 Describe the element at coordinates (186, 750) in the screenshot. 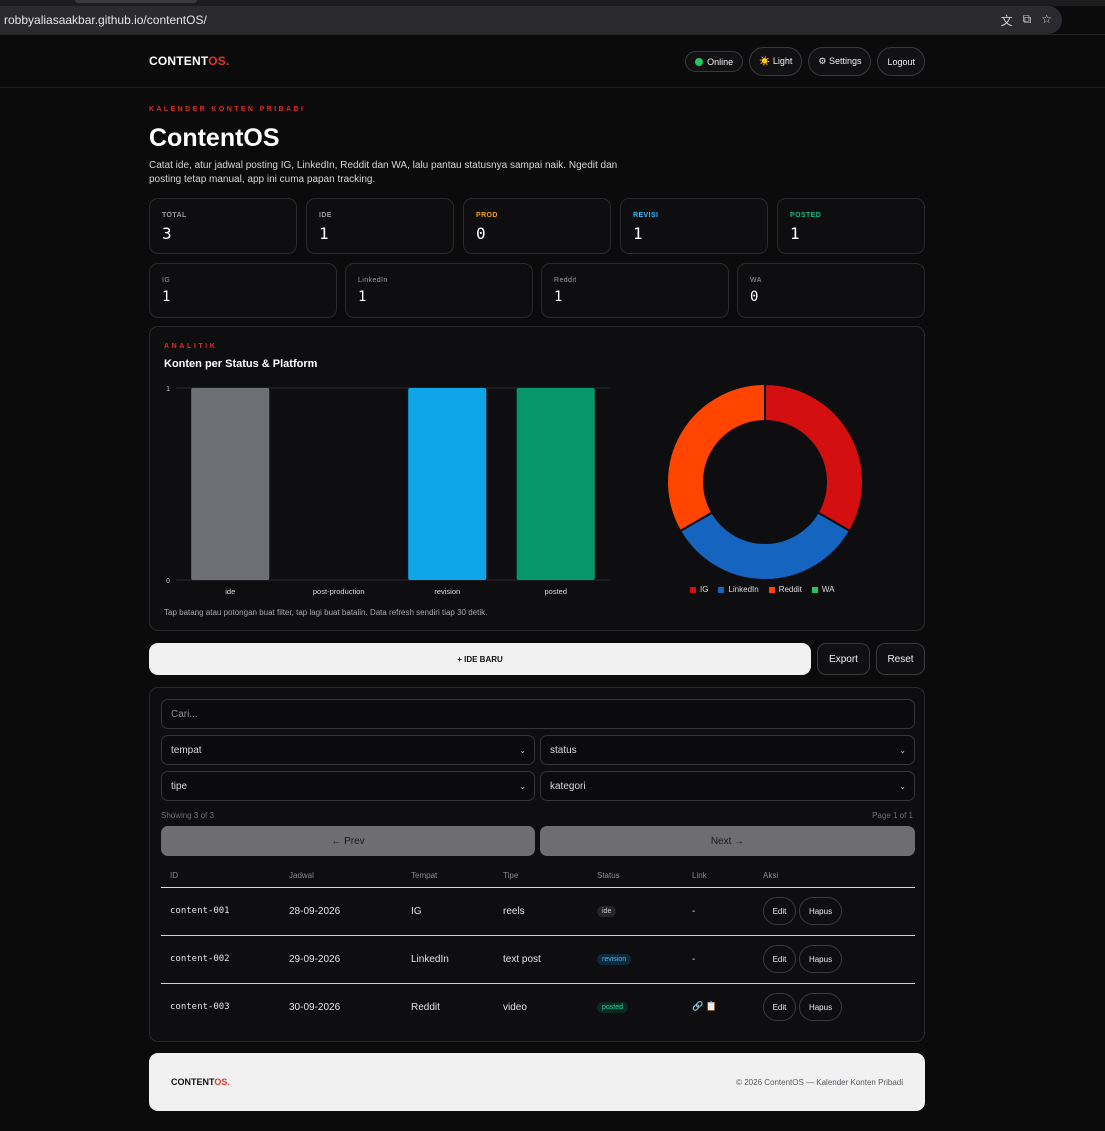

I see `tempat-value: tempat` at that location.